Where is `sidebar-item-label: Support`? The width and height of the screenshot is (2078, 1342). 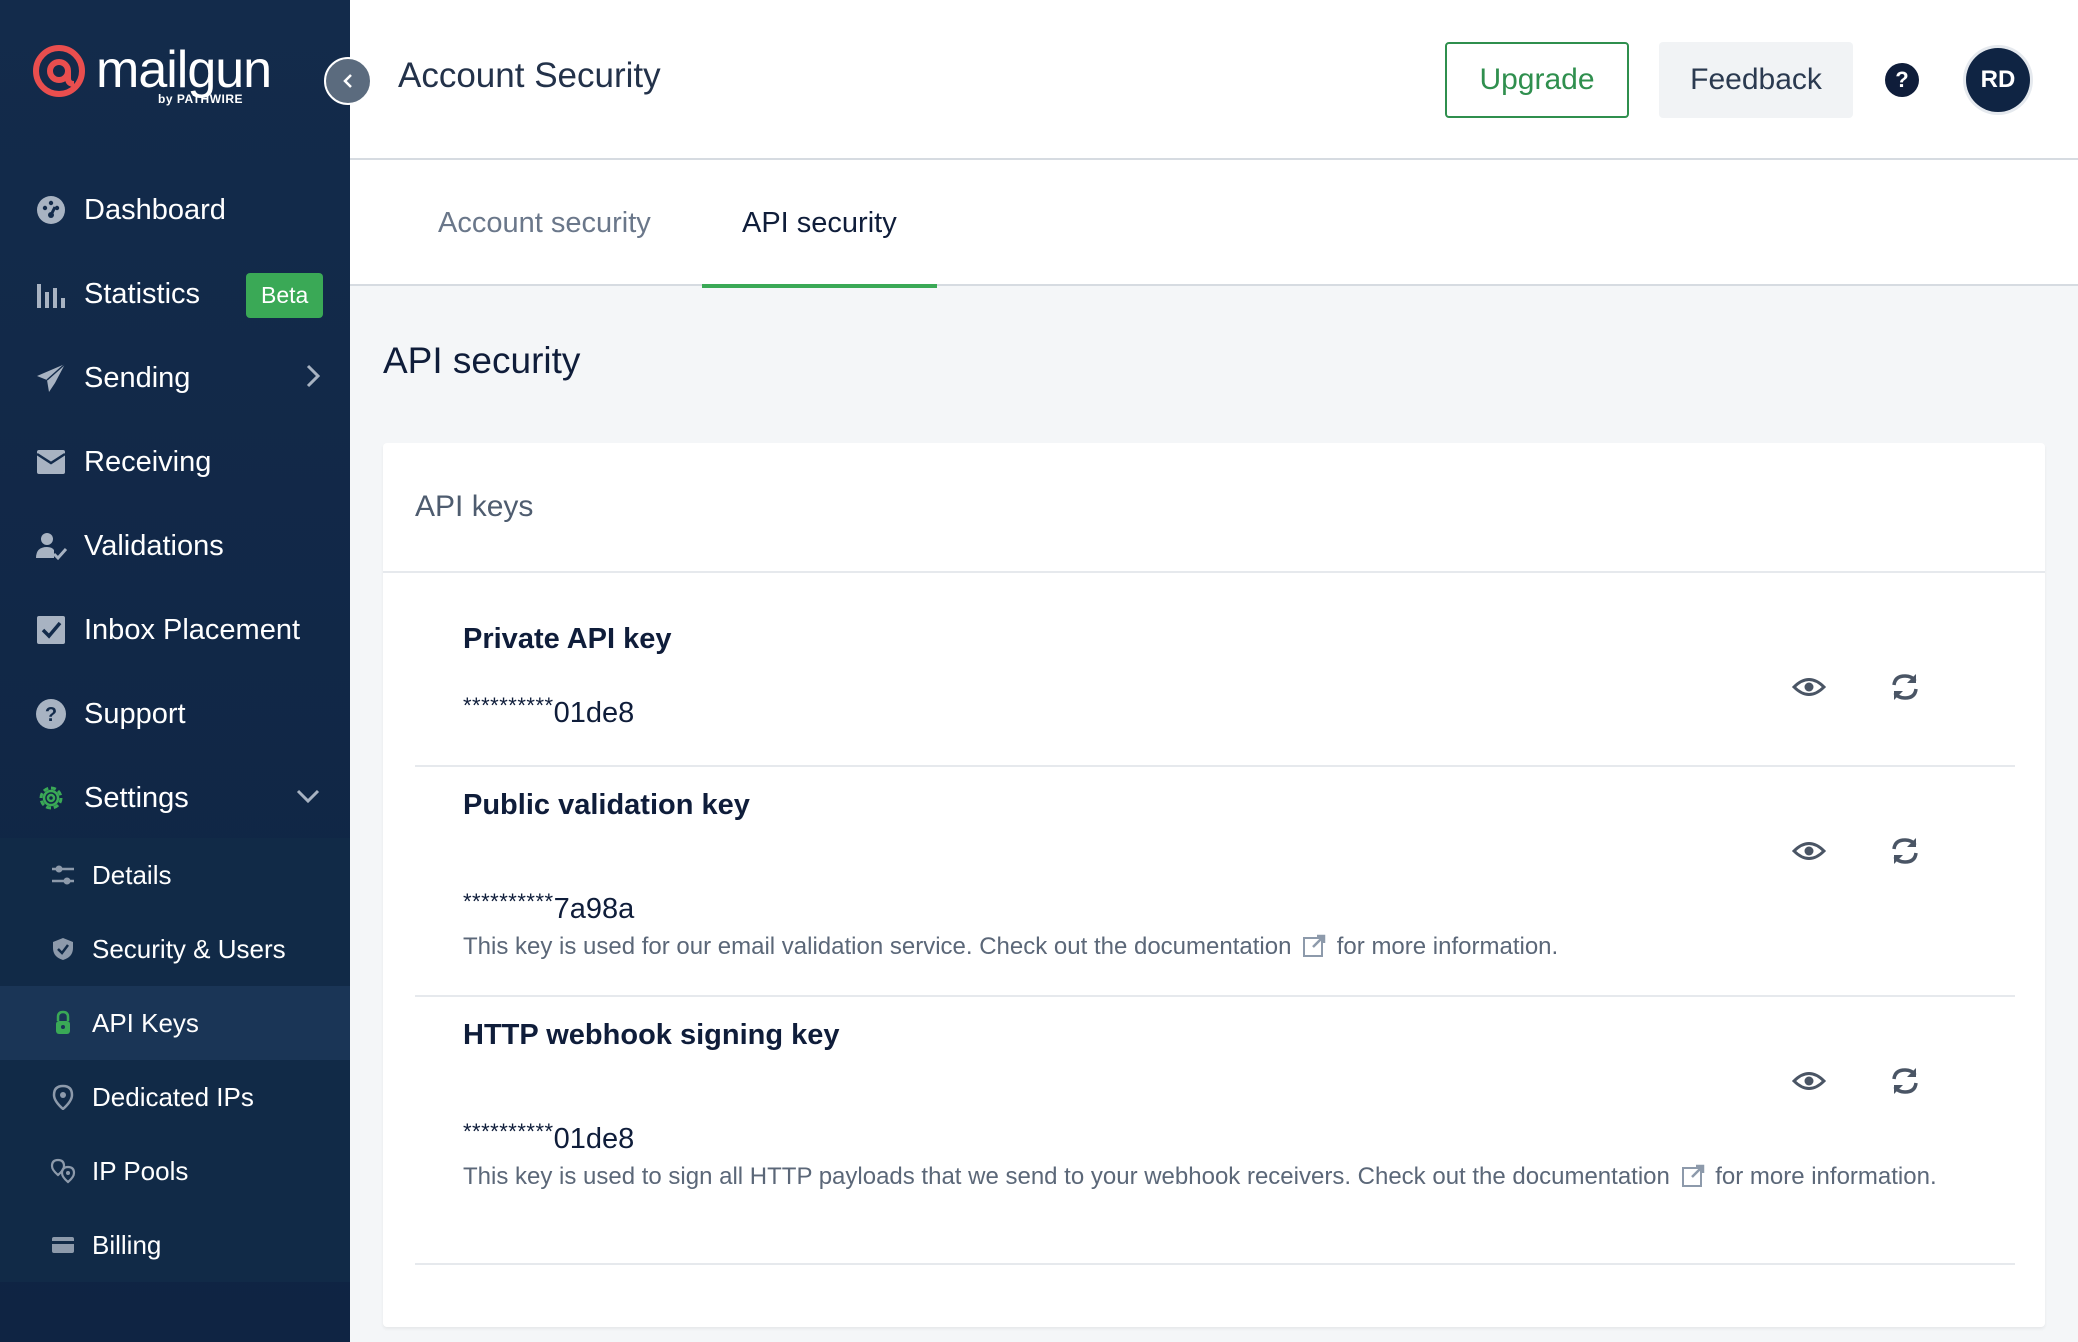
sidebar-item-label: Support is located at coordinates (135, 713).